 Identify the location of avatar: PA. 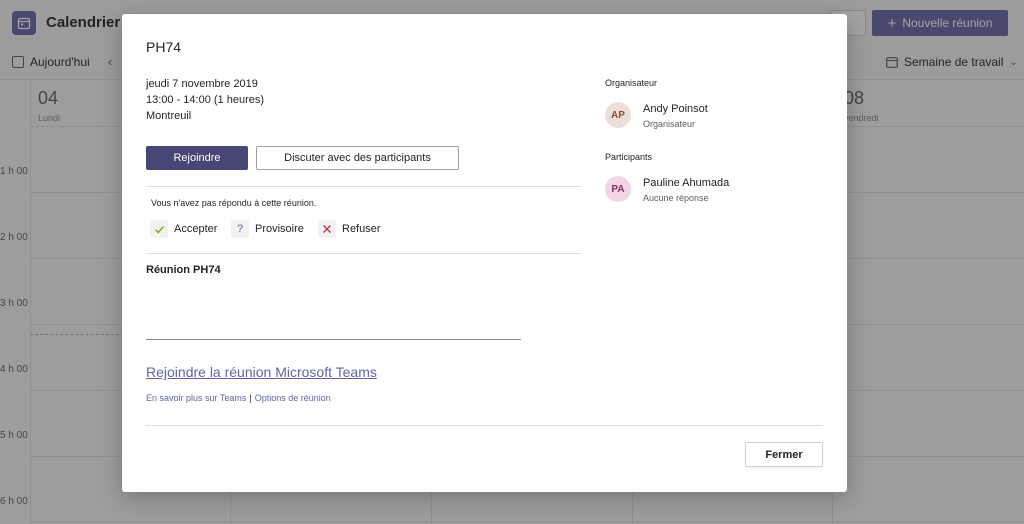
(618, 189).